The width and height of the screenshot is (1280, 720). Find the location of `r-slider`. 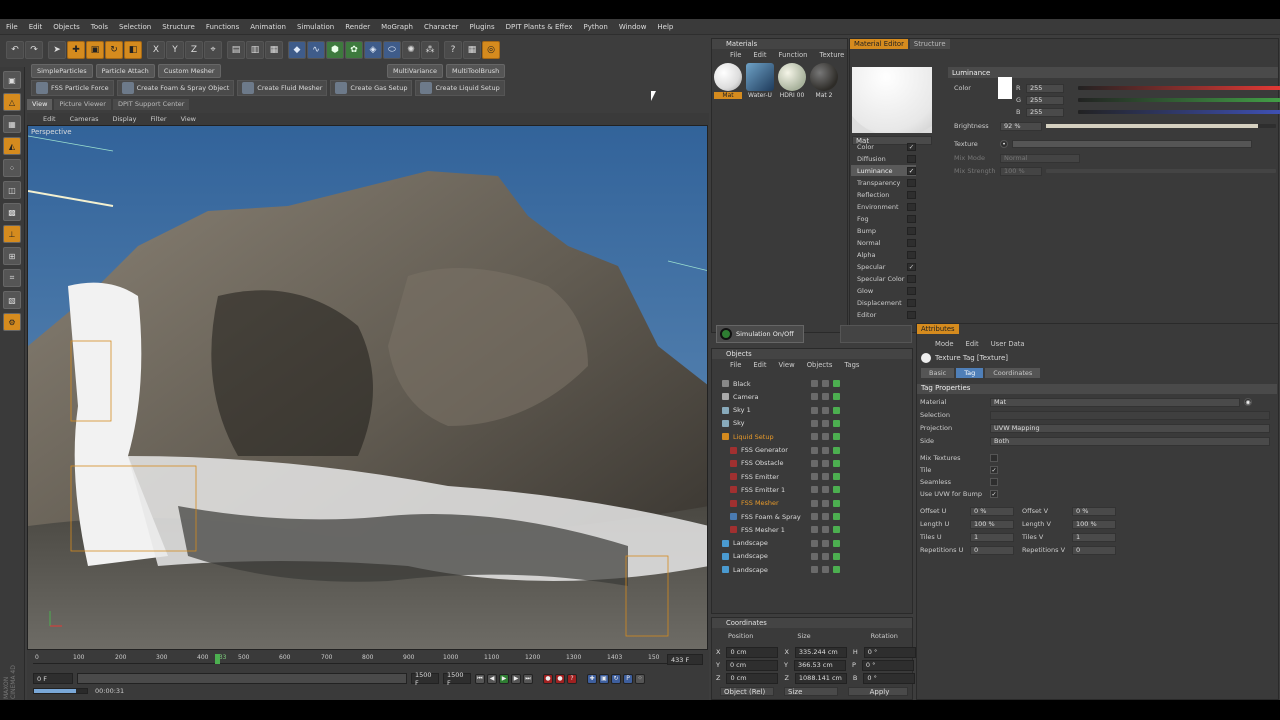

r-slider is located at coordinates (1179, 88).